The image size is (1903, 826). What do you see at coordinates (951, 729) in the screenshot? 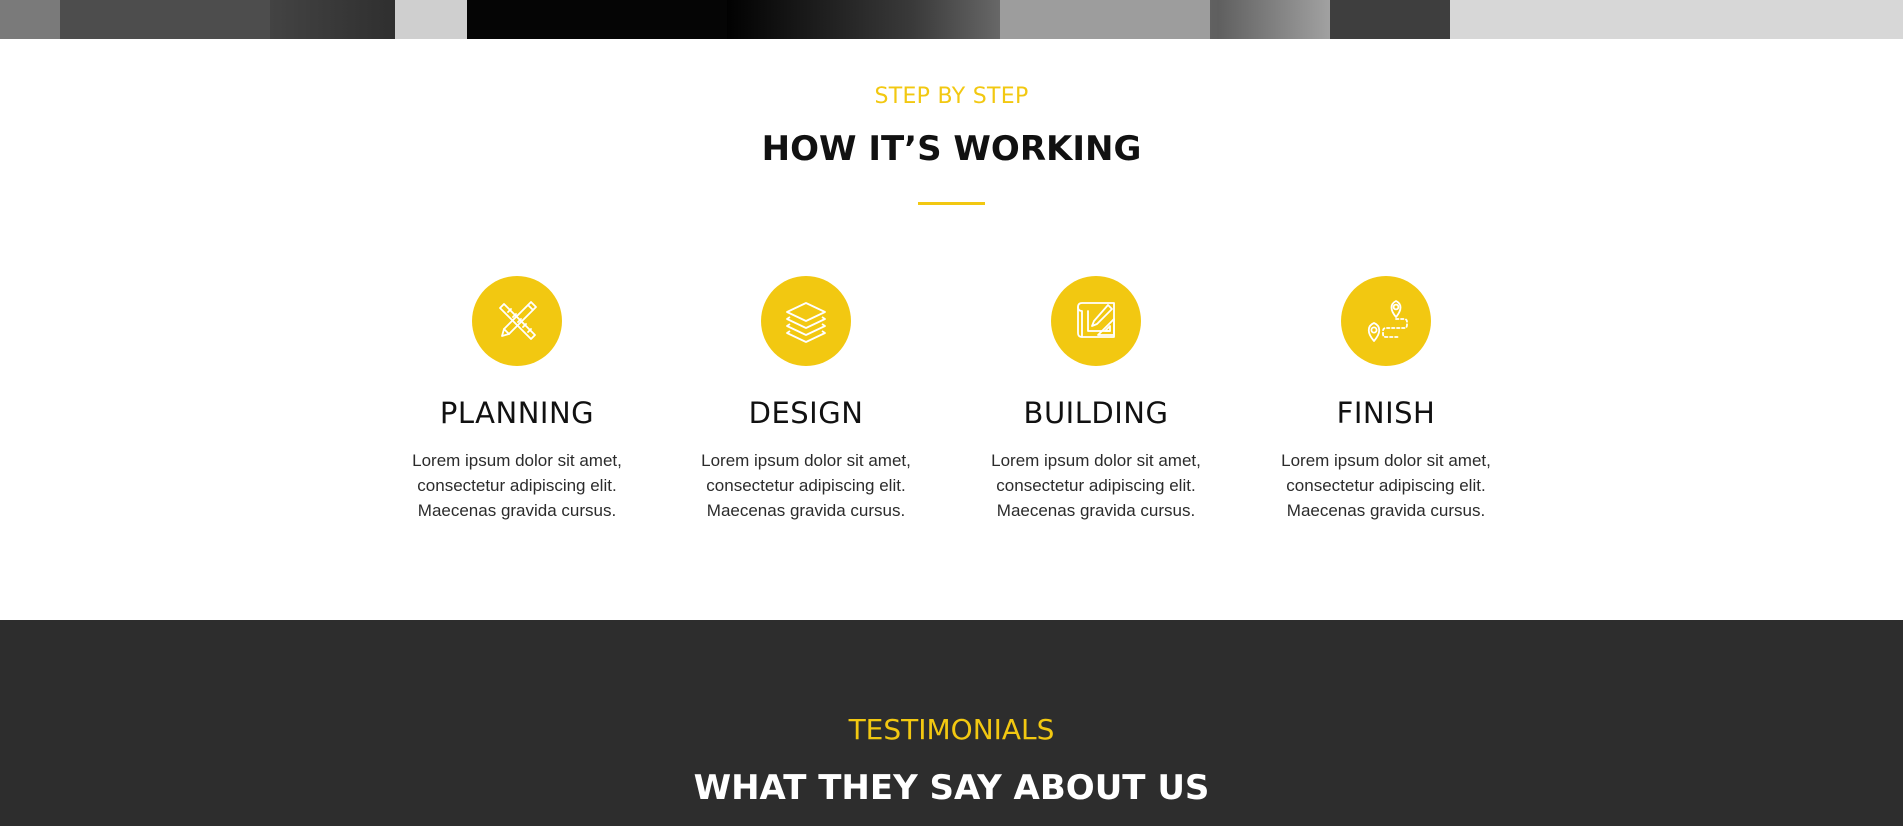
I see `testimonials-eyebrow: TESTIMONIALS` at bounding box center [951, 729].